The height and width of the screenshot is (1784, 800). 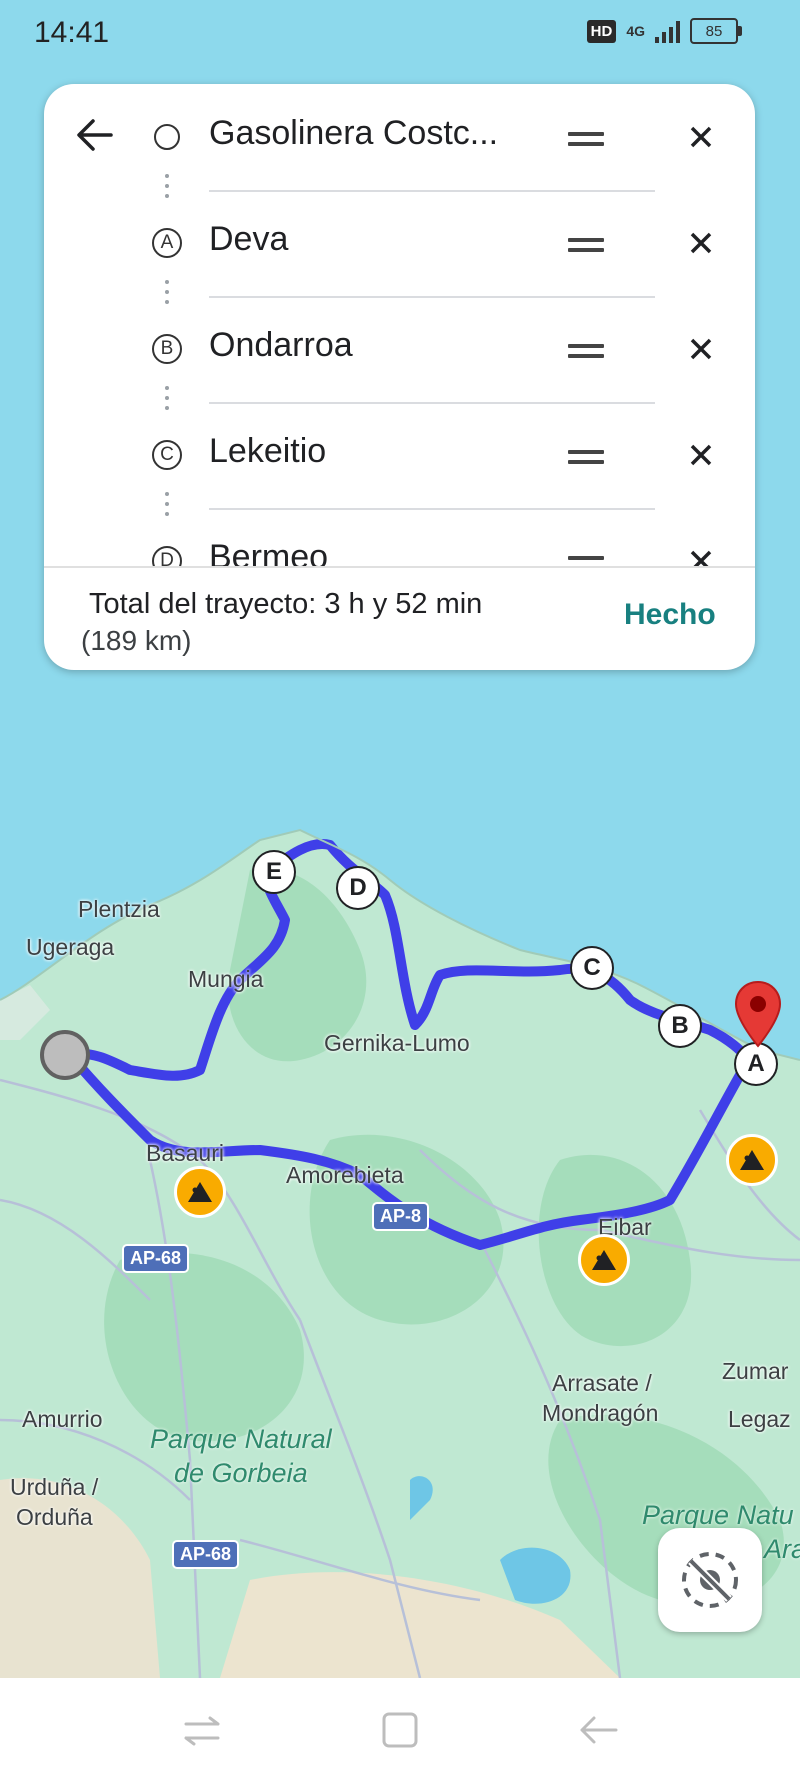 I want to click on stop-row-b: B Ondarroa, so click(x=399, y=353).